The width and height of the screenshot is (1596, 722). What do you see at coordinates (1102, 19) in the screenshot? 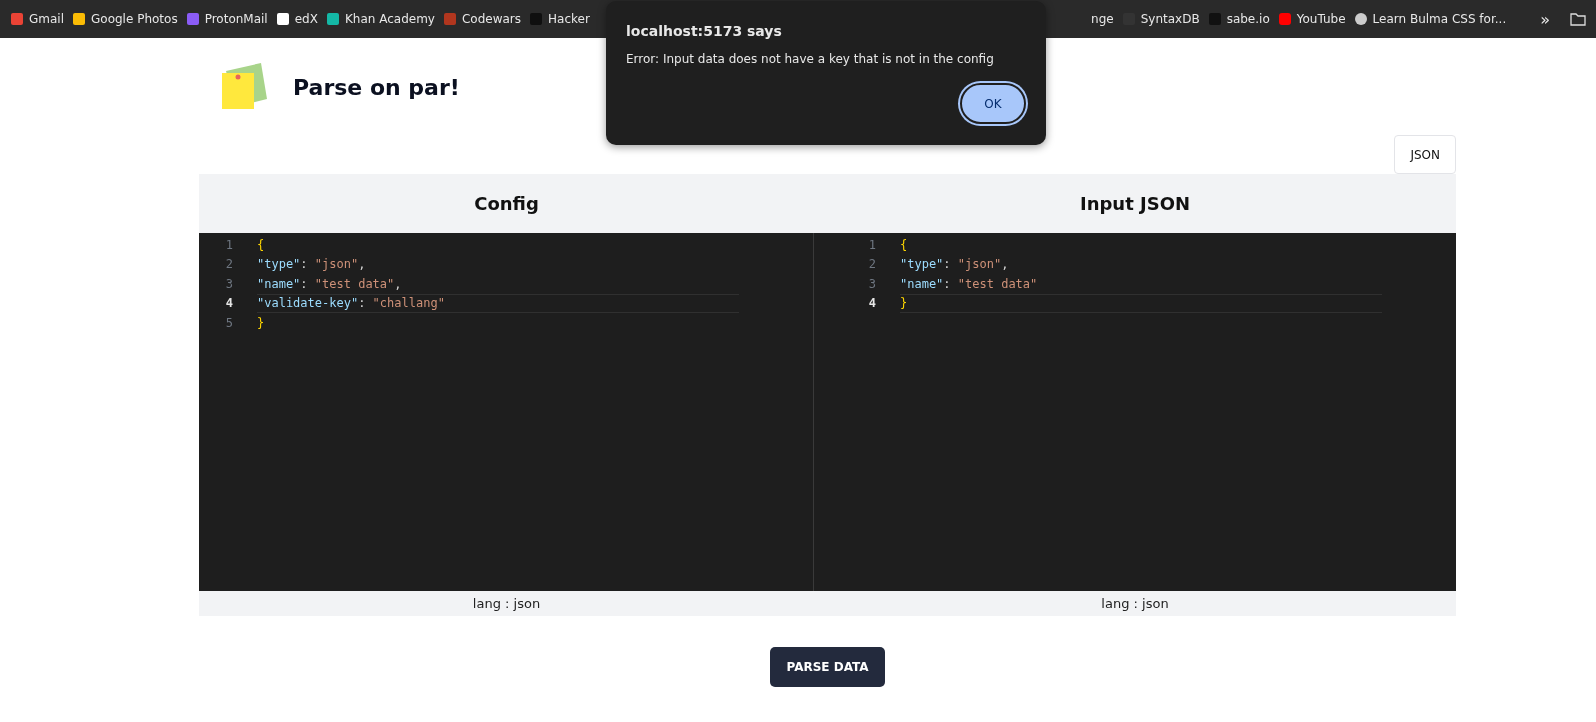
I see `bookmark: nge` at bounding box center [1102, 19].